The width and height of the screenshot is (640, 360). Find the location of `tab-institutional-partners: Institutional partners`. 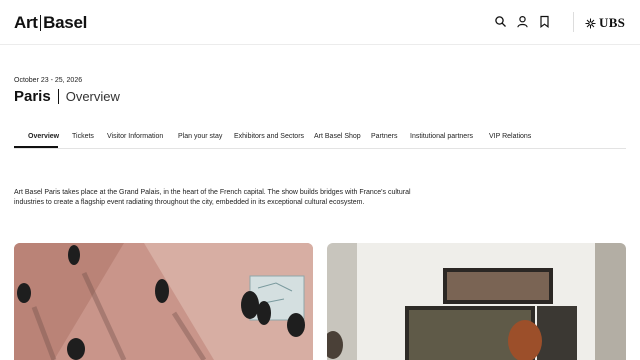

tab-institutional-partners: Institutional partners is located at coordinates (441, 136).